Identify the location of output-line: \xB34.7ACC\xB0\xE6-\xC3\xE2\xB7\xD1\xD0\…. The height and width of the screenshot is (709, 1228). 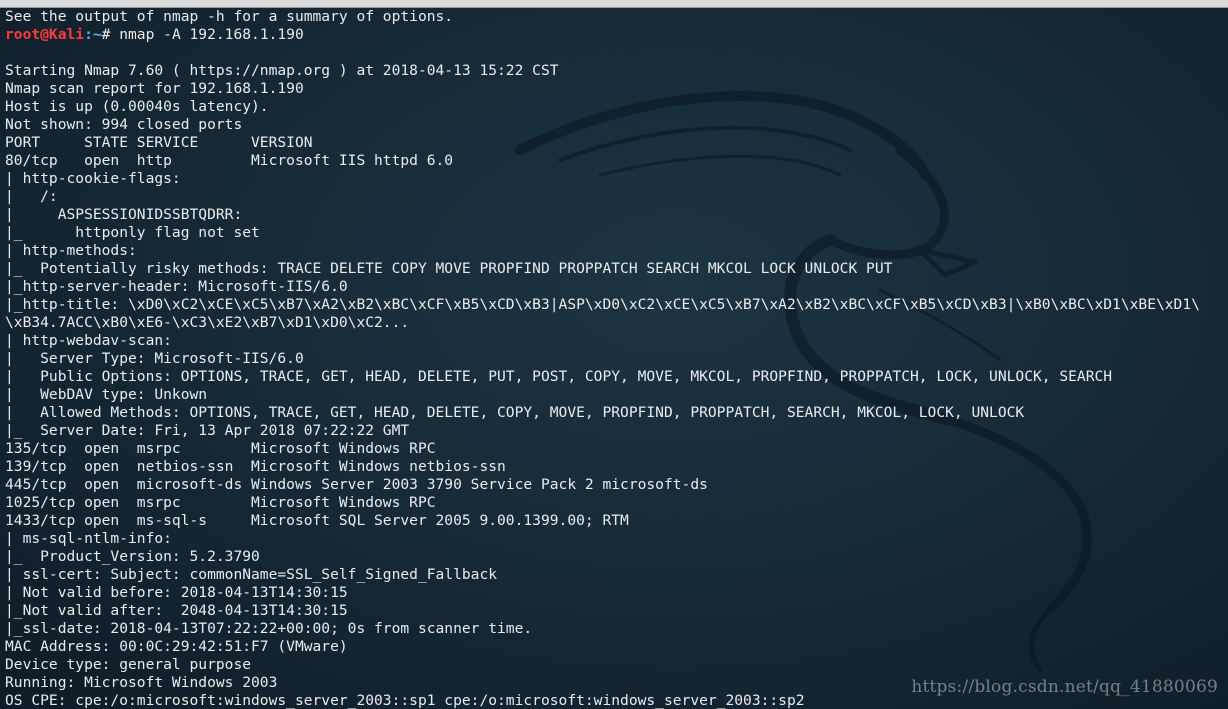
(207, 322).